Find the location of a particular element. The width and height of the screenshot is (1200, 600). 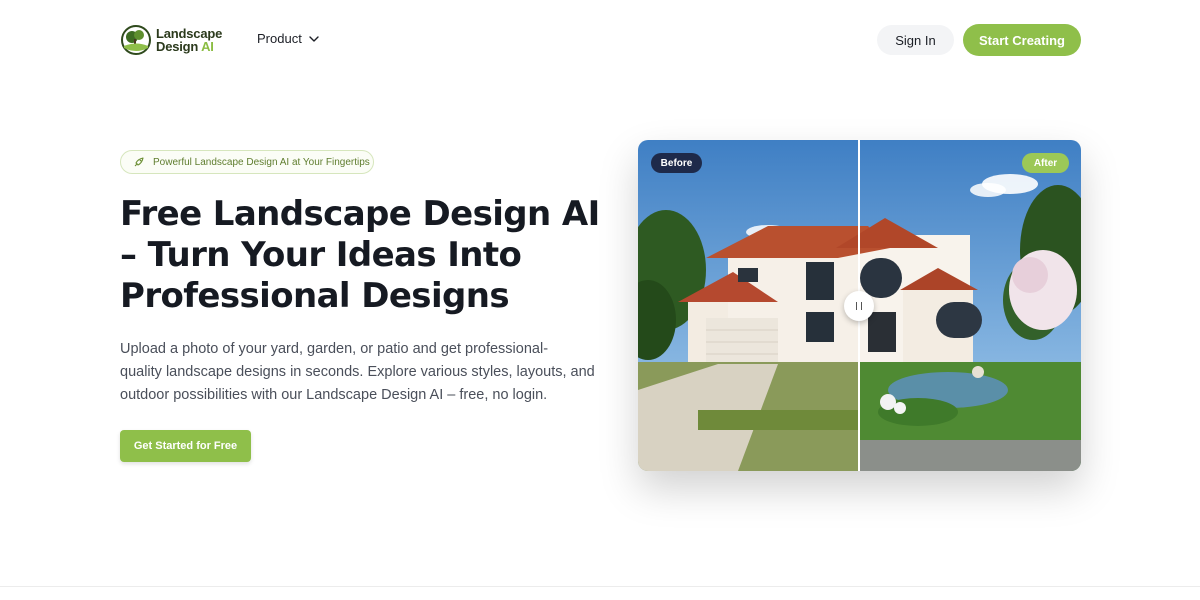

start-creating-button: Start Creating is located at coordinates (1022, 40).